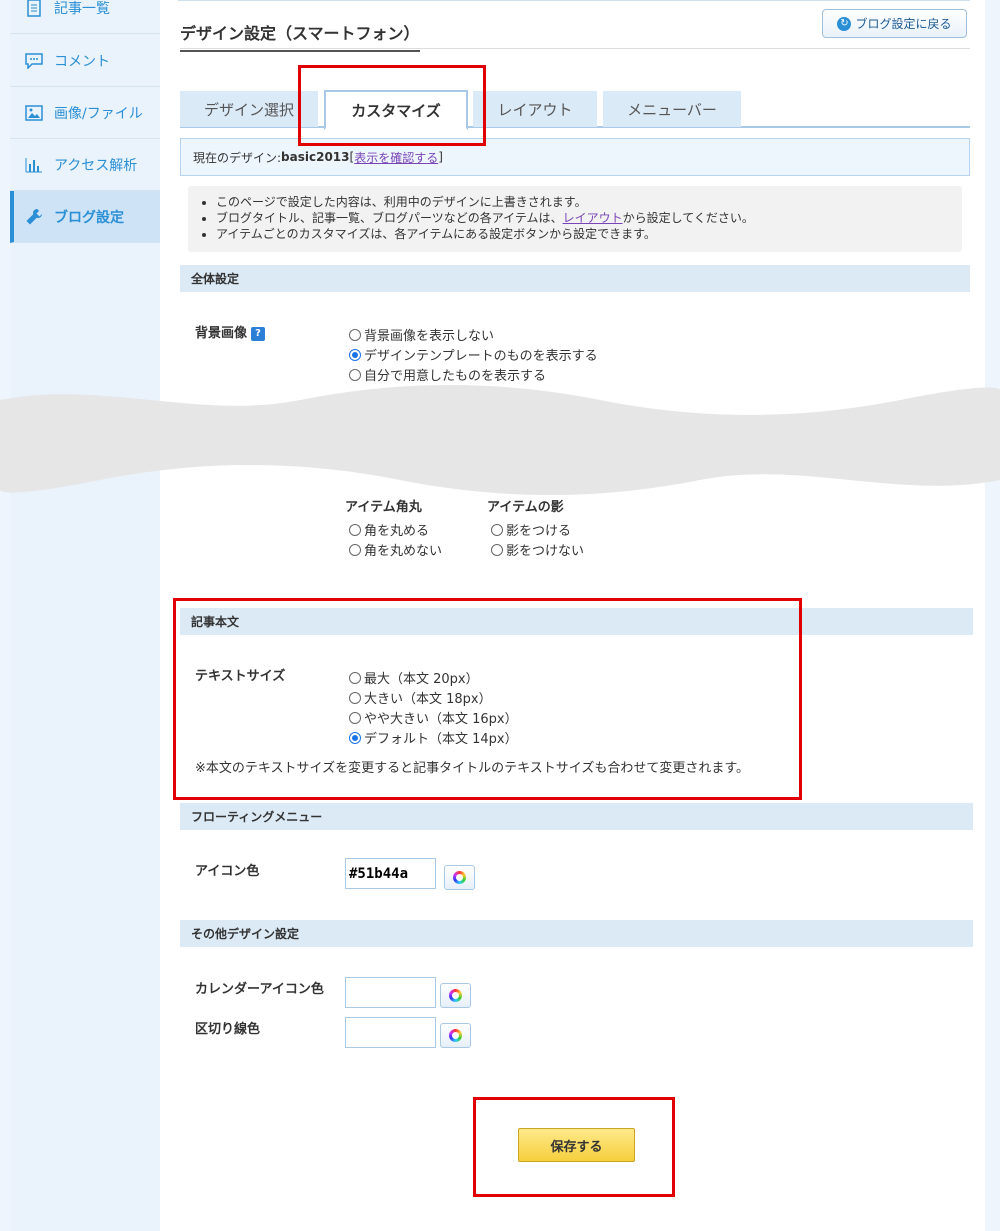 The image size is (1000, 1231). I want to click on notice-text: ブログタイトル、記事一覧、ブログパーツなどの各アイテムは、, so click(389, 218).